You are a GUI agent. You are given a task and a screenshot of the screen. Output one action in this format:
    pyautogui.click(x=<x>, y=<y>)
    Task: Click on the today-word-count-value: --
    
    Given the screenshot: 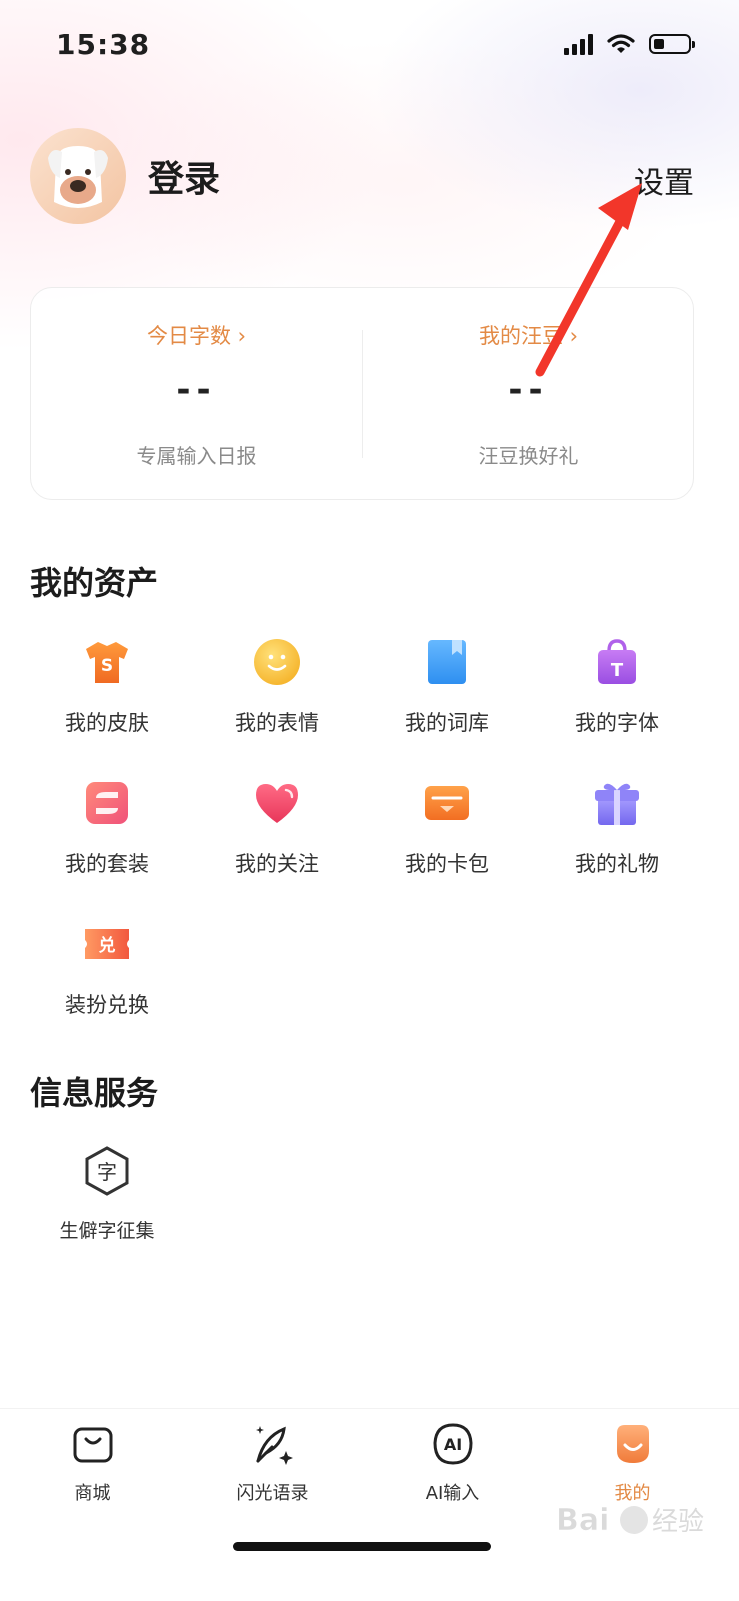 What is the action you would take?
    pyautogui.click(x=196, y=390)
    